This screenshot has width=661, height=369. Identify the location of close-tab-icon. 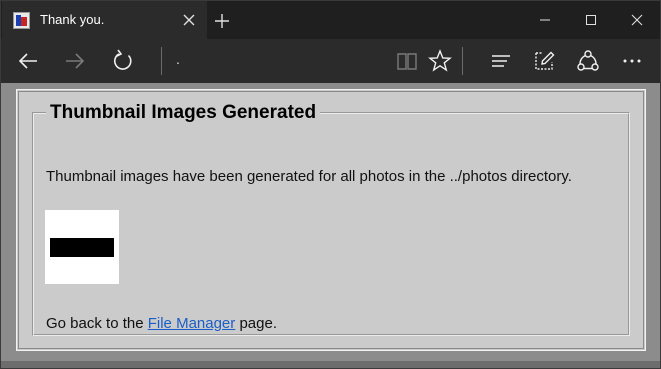
(189, 20).